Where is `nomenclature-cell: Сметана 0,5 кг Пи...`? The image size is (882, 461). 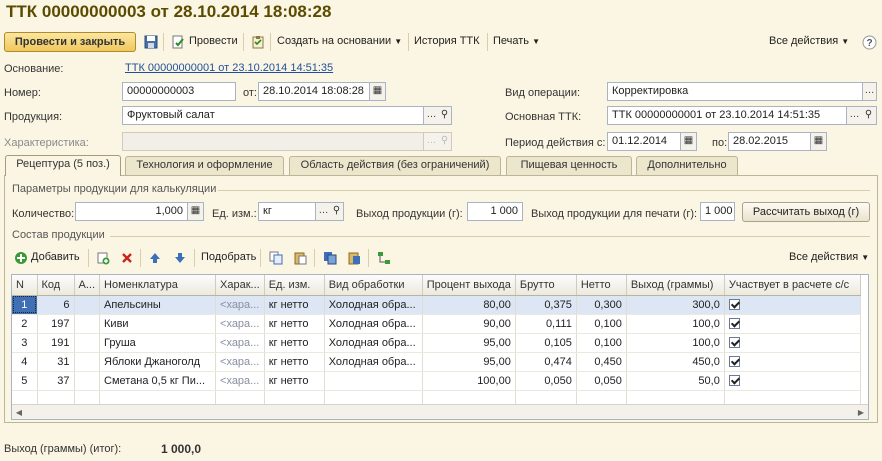 nomenclature-cell: Сметана 0,5 кг Пи... is located at coordinates (158, 381).